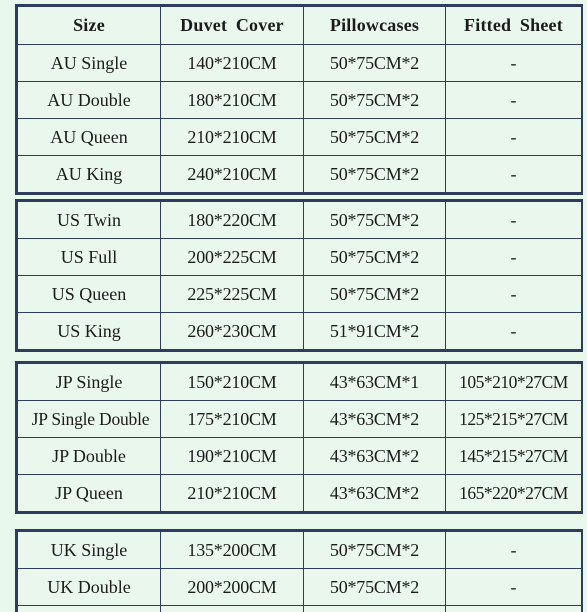 The width and height of the screenshot is (587, 612). I want to click on cell-size: UK Single, so click(89, 550).